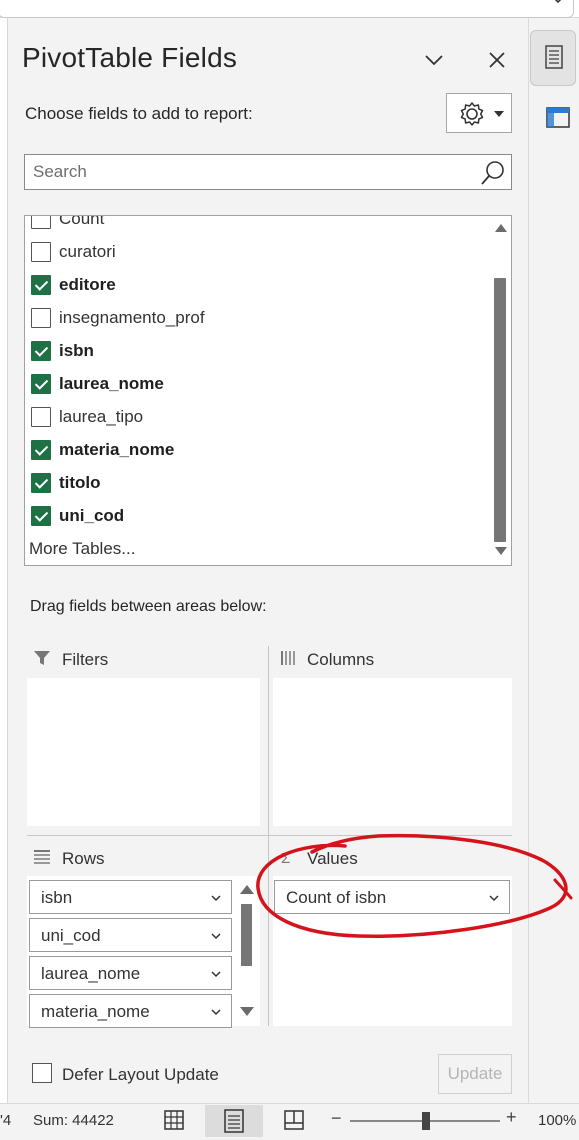 The width and height of the screenshot is (579, 1140). What do you see at coordinates (87, 284) in the screenshot?
I see `field-label: editore` at bounding box center [87, 284].